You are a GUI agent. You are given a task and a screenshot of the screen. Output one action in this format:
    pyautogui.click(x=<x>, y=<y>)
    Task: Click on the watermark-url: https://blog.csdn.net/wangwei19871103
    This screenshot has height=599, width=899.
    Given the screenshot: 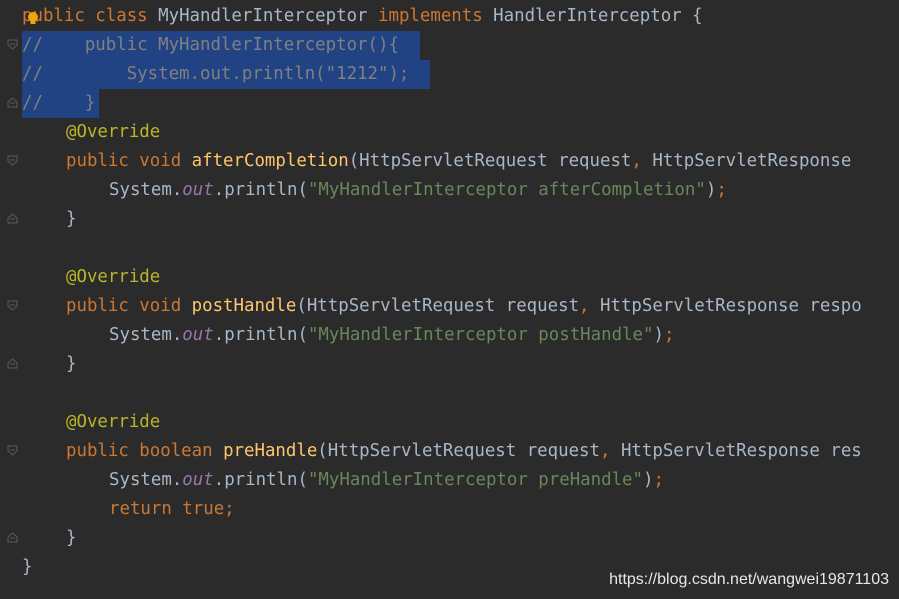 What is the action you would take?
    pyautogui.click(x=749, y=579)
    